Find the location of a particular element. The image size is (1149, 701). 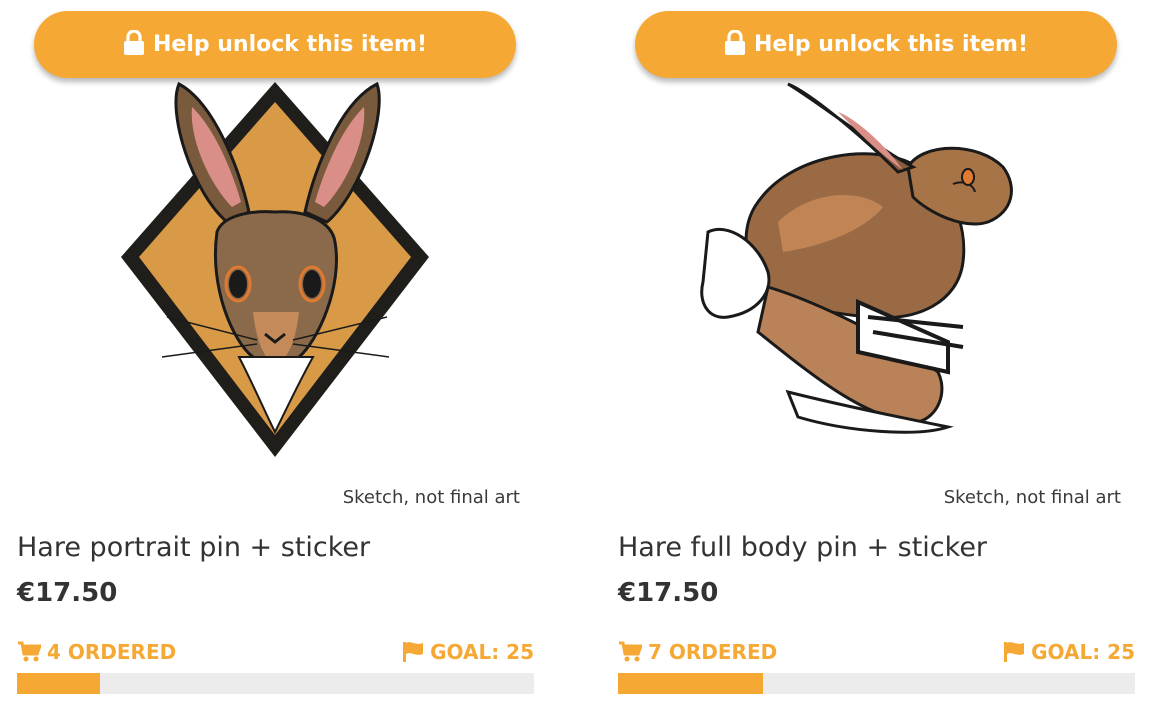

product-title: Hare full body pin + sticker is located at coordinates (802, 547).